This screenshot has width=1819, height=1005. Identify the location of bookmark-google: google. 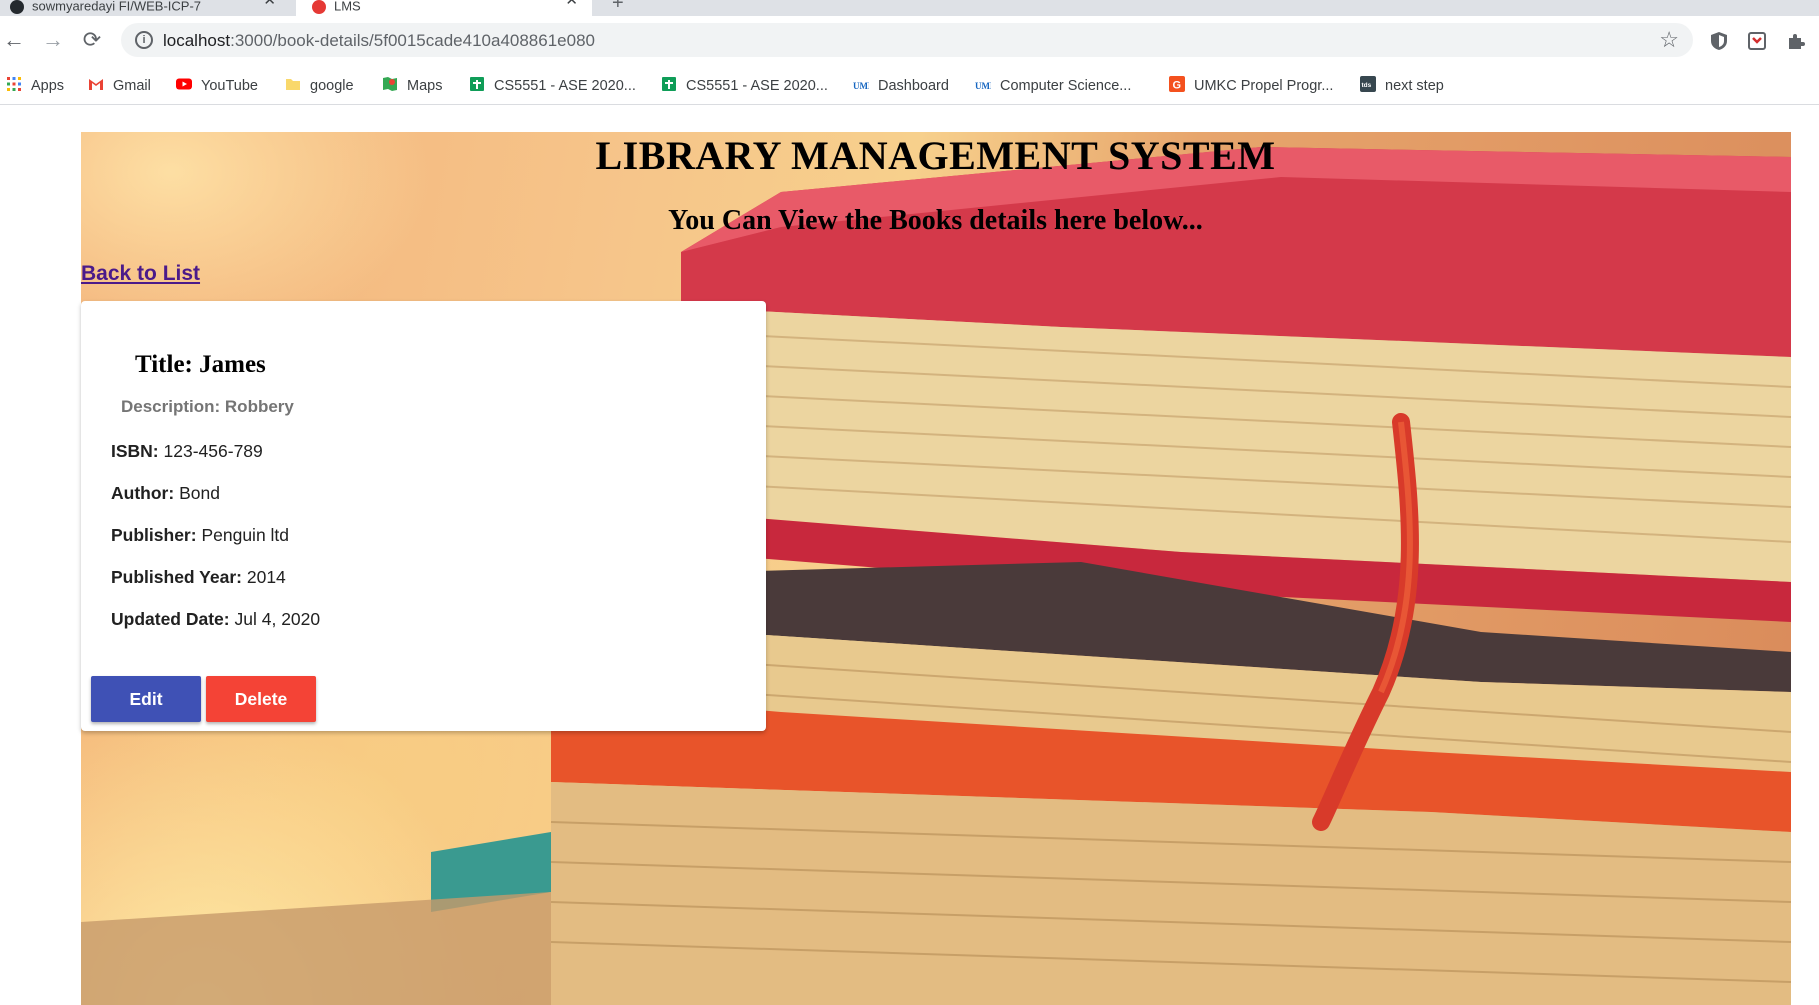
(319, 86).